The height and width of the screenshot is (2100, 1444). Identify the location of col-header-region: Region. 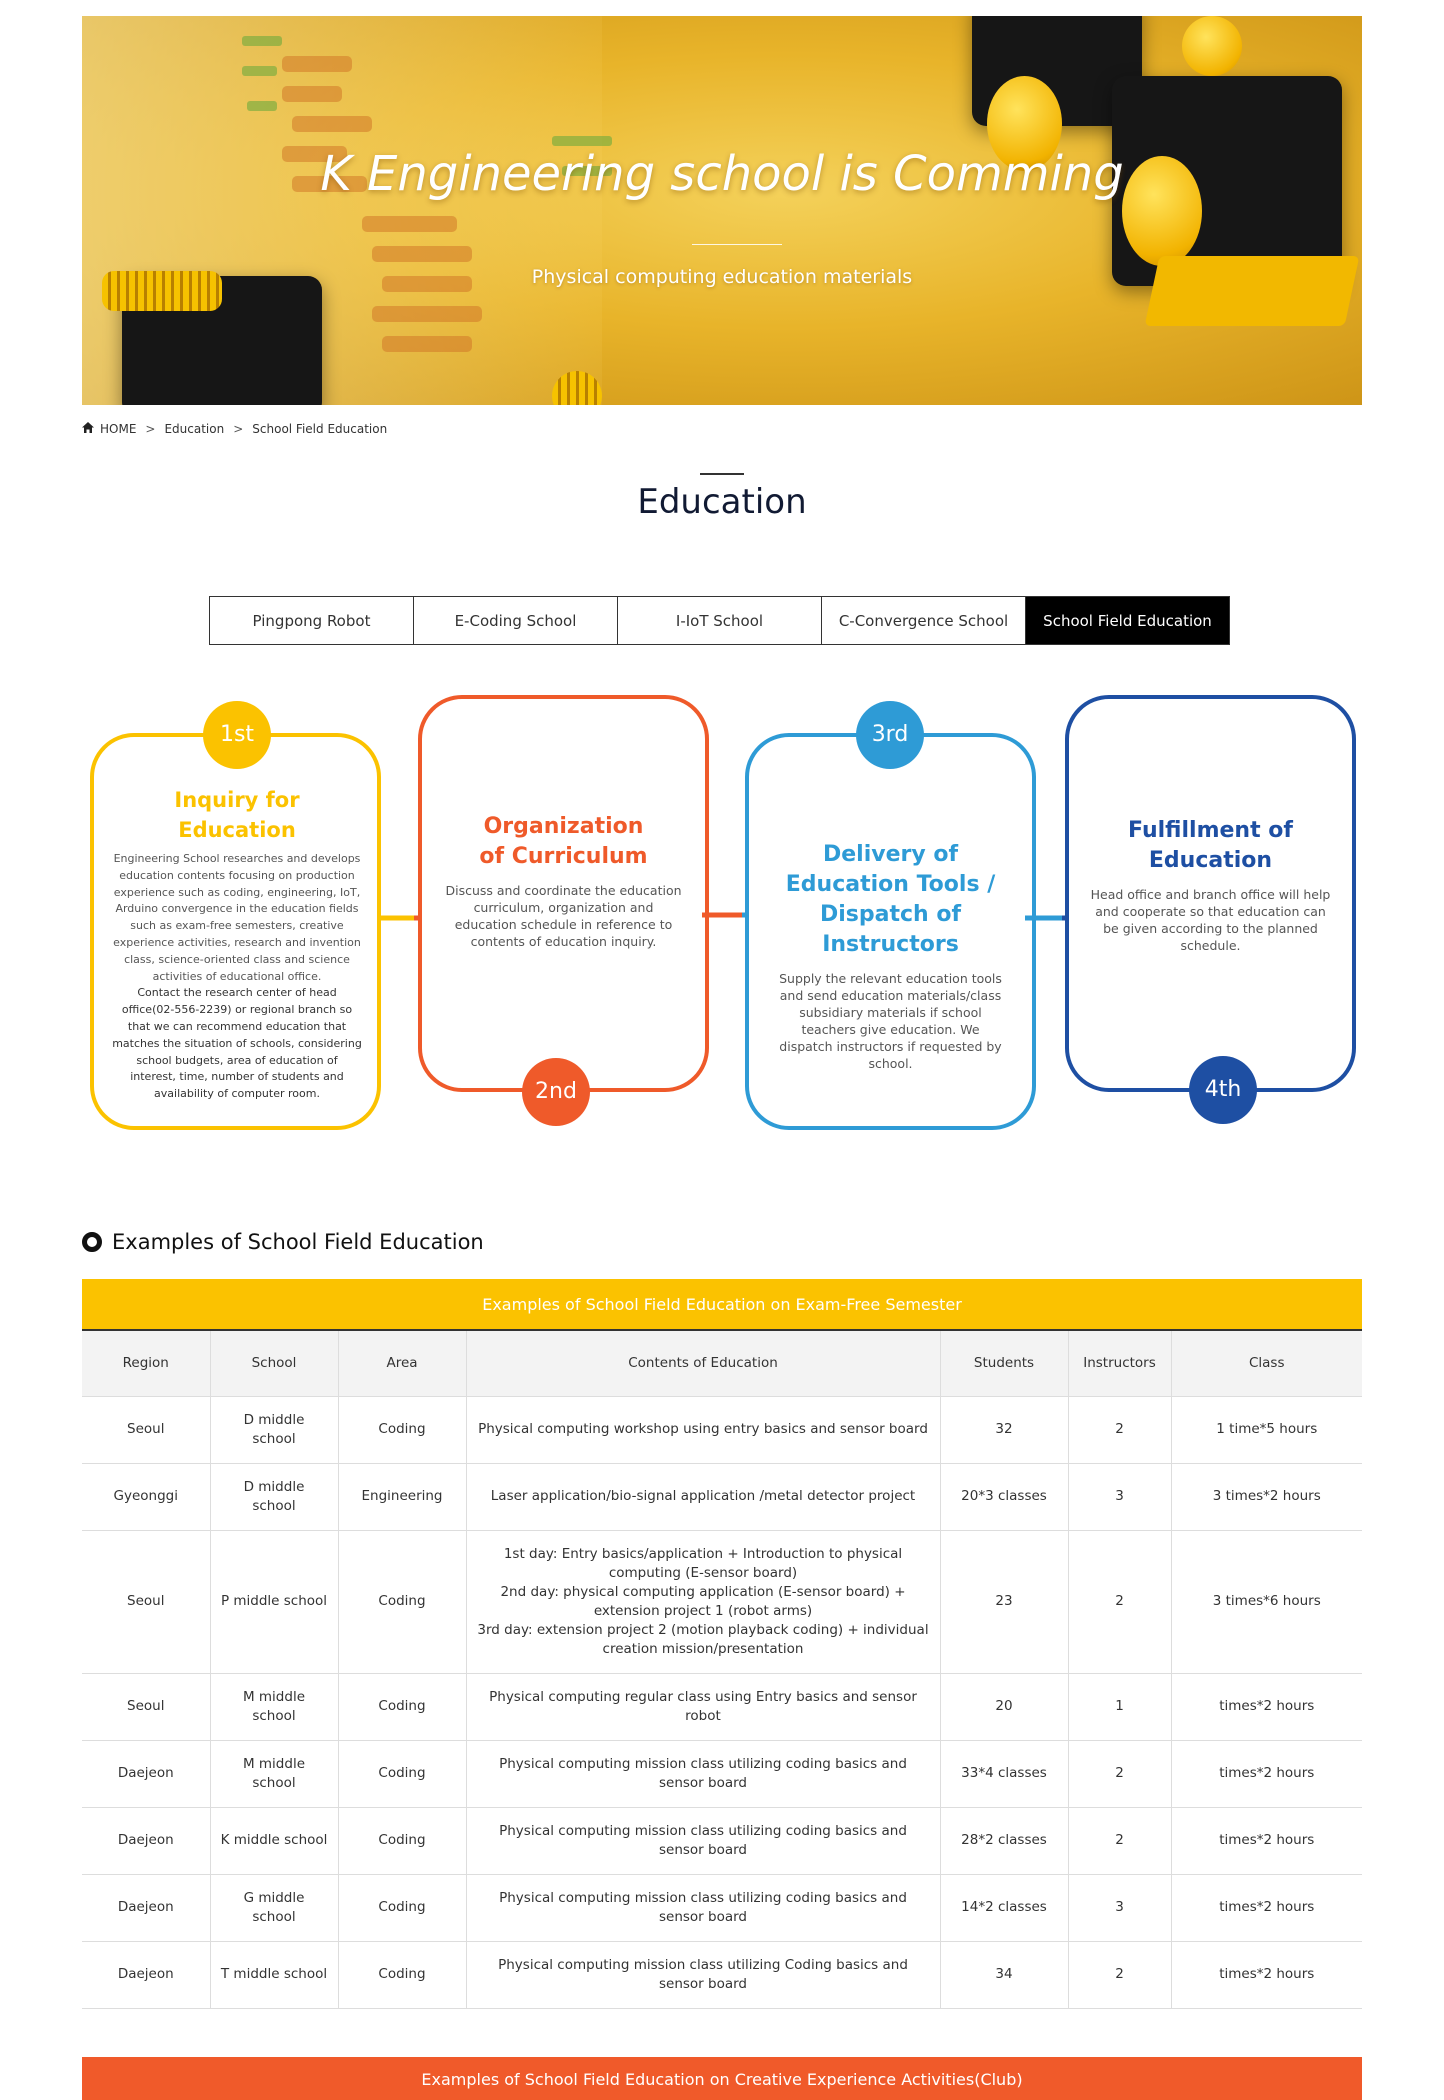
(146, 1363).